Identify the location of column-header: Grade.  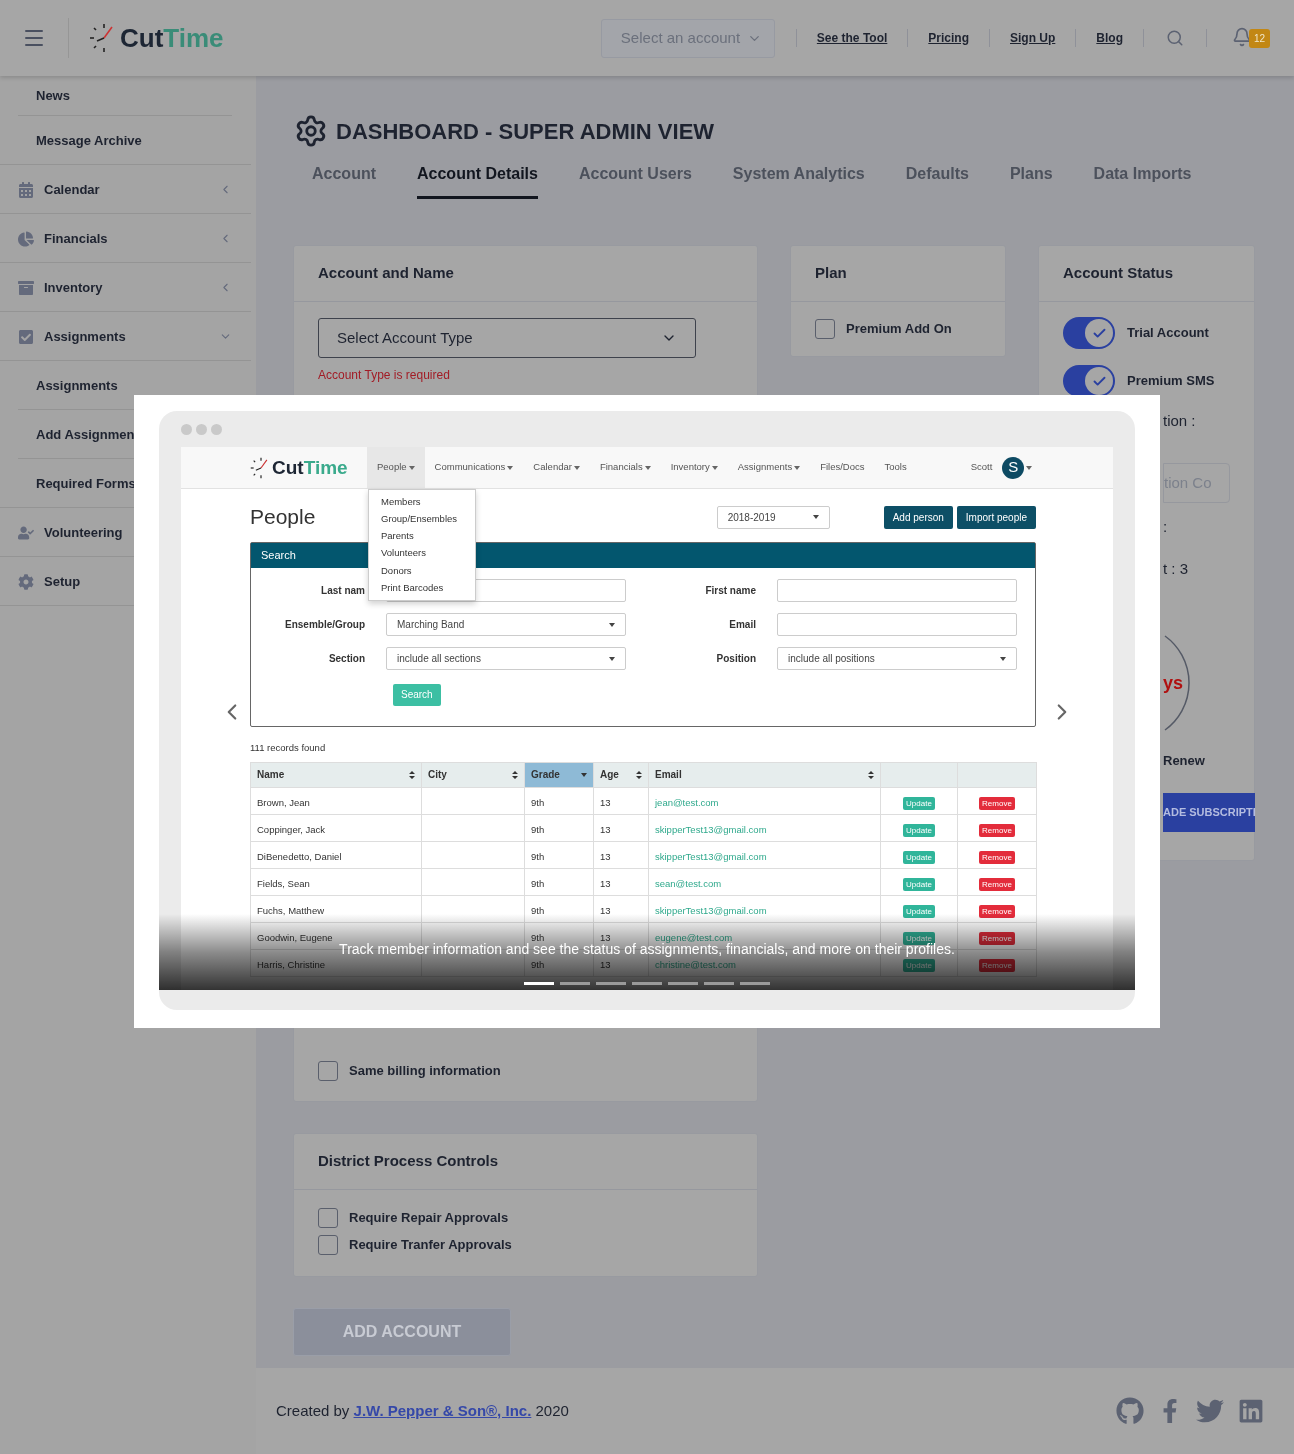
(559, 775).